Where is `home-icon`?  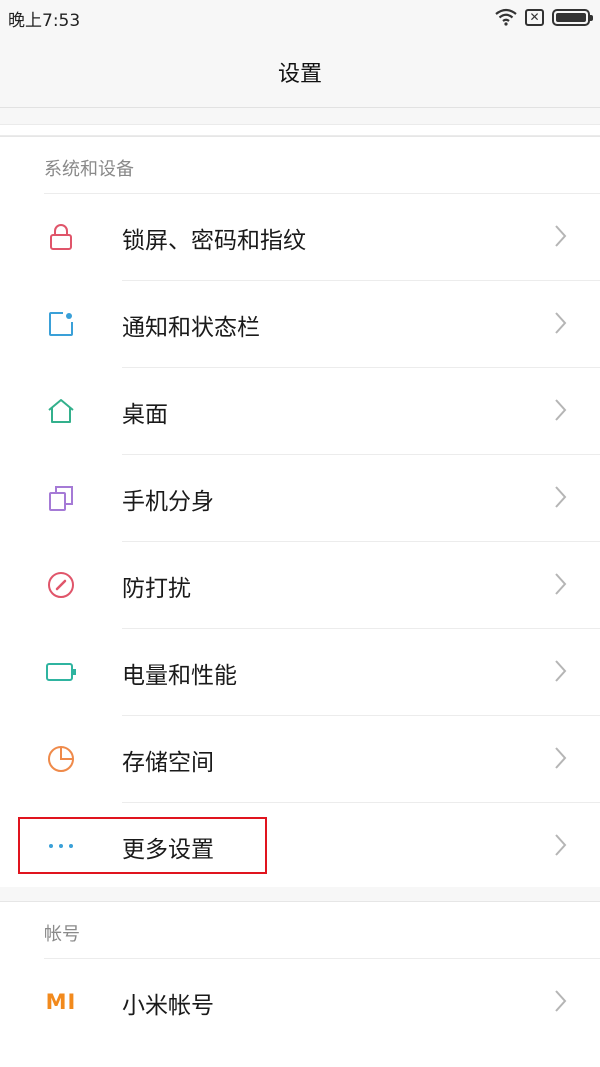
home-icon is located at coordinates (61, 411).